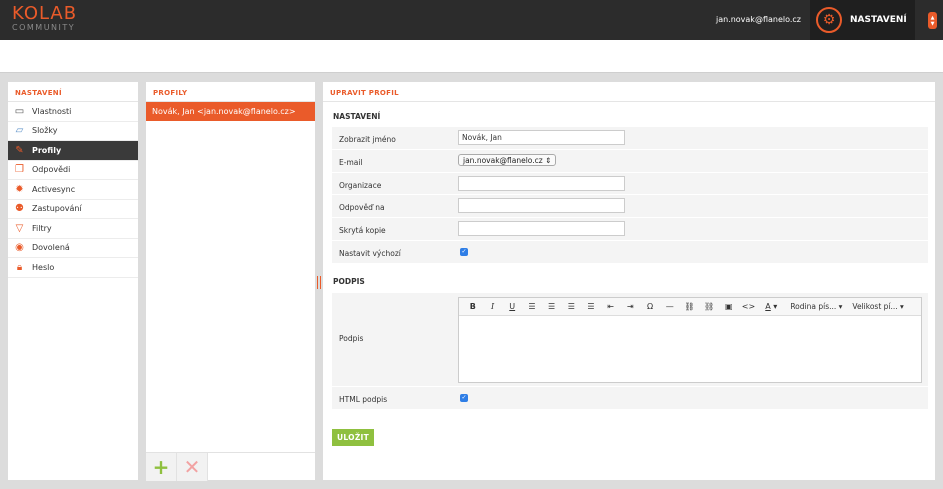  What do you see at coordinates (230, 111) in the screenshot?
I see `profile-list-item: Novák, Jan <jan.novak@flanelo.cz>` at bounding box center [230, 111].